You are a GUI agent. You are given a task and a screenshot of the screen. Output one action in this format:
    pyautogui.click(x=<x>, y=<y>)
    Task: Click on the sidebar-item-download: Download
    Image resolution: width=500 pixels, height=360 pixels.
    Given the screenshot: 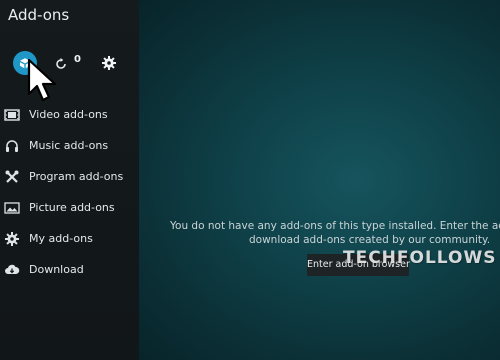 What is the action you would take?
    pyautogui.click(x=69, y=269)
    